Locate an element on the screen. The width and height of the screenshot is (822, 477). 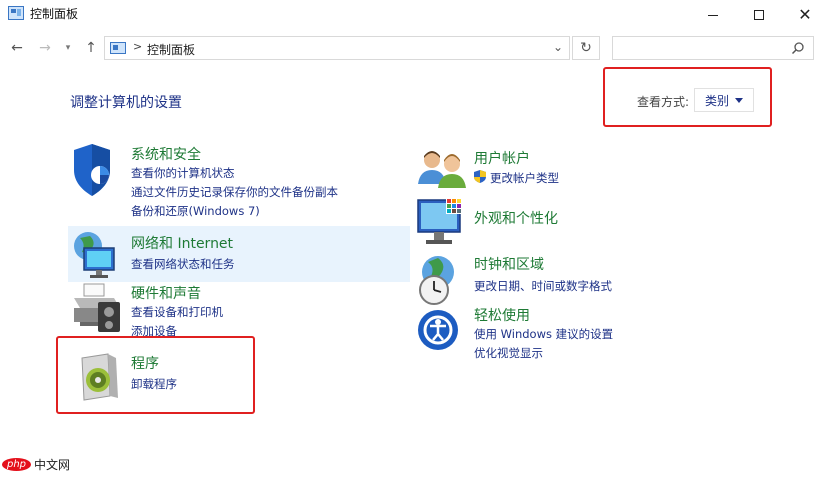
category-title-network: 网络和 Internet is located at coordinates (182, 243).